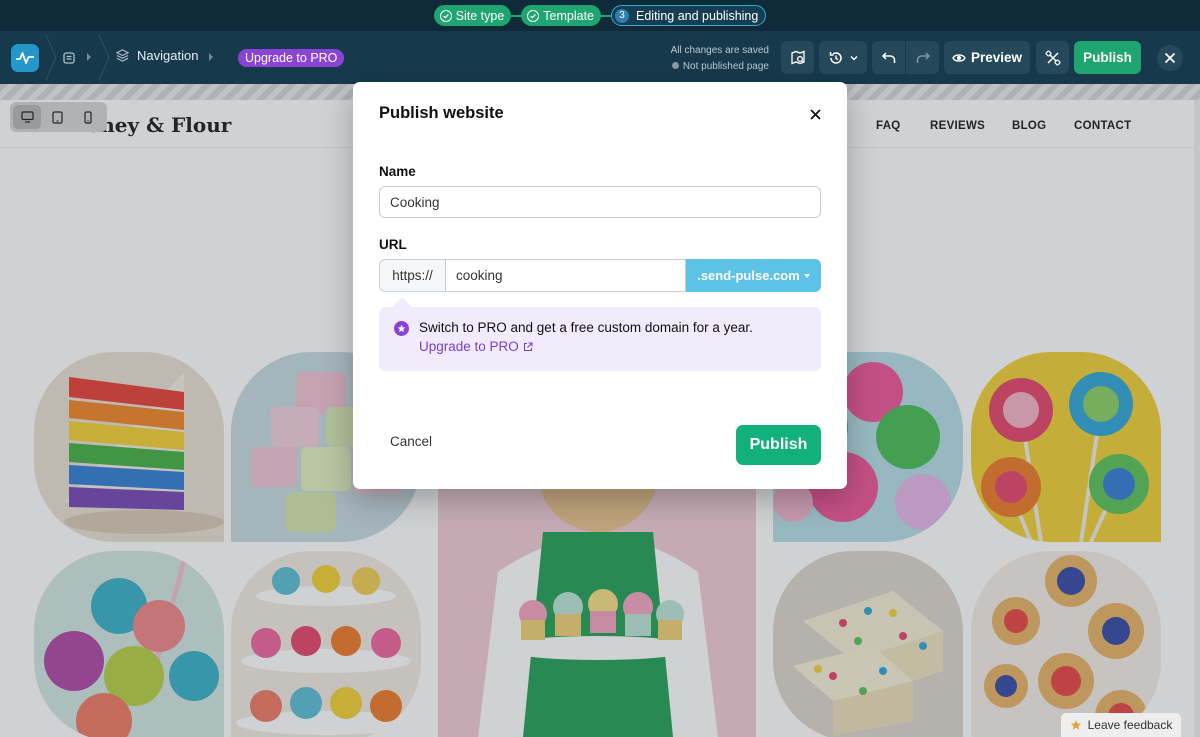  Describe the element at coordinates (168, 55) in the screenshot. I see `breadcrumb-label: Navigation` at that location.